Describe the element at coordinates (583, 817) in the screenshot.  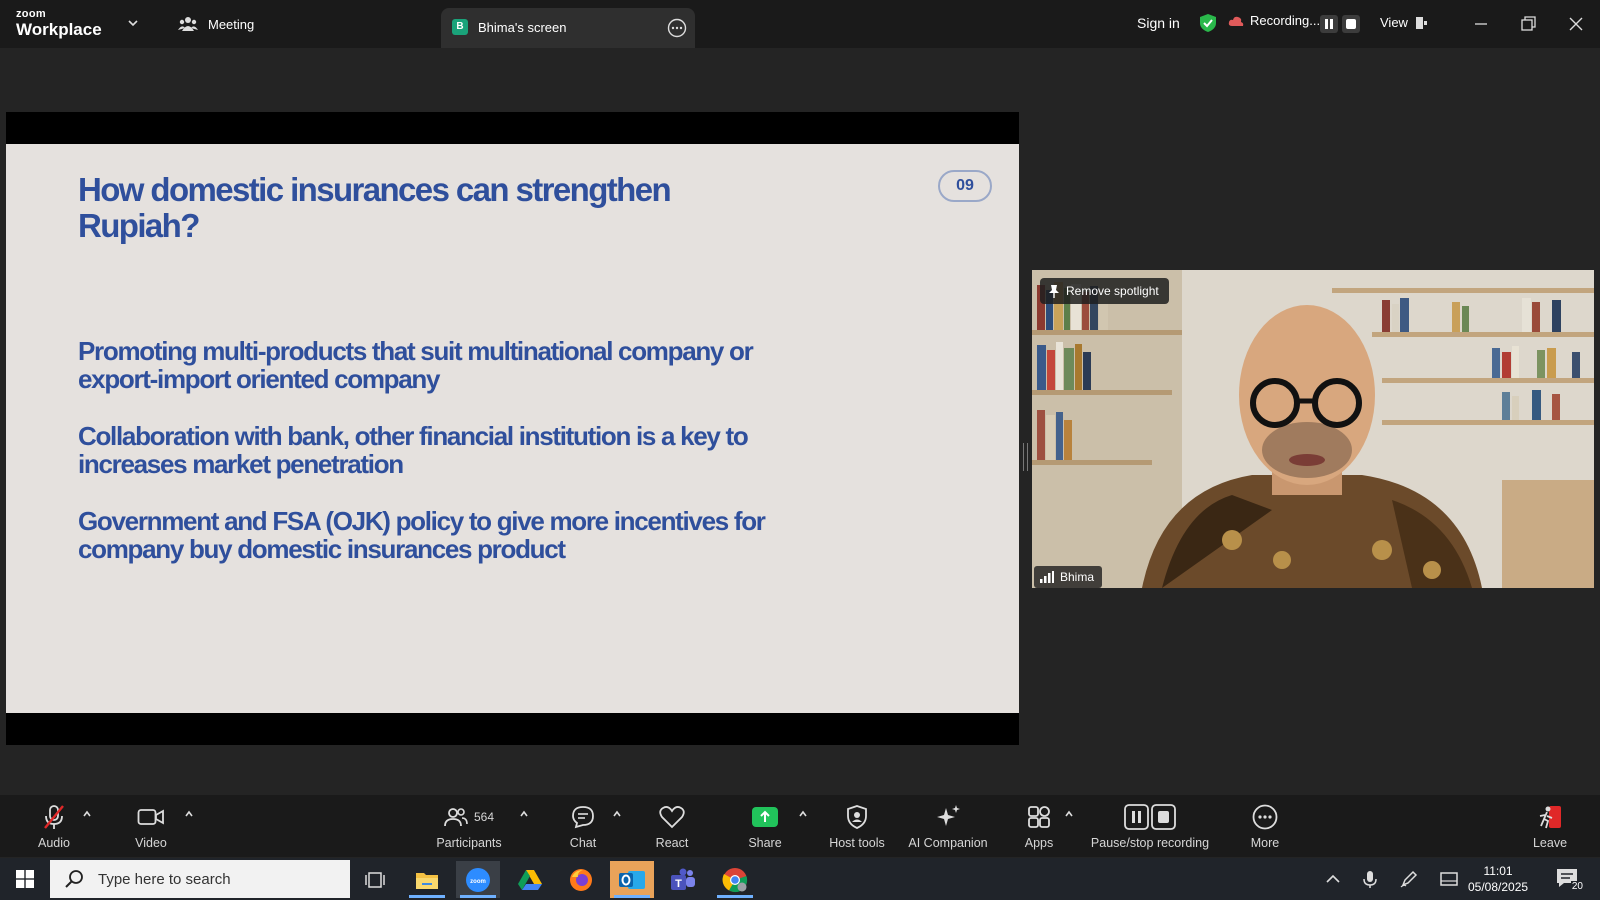
I see `chat-bubble-icon` at that location.